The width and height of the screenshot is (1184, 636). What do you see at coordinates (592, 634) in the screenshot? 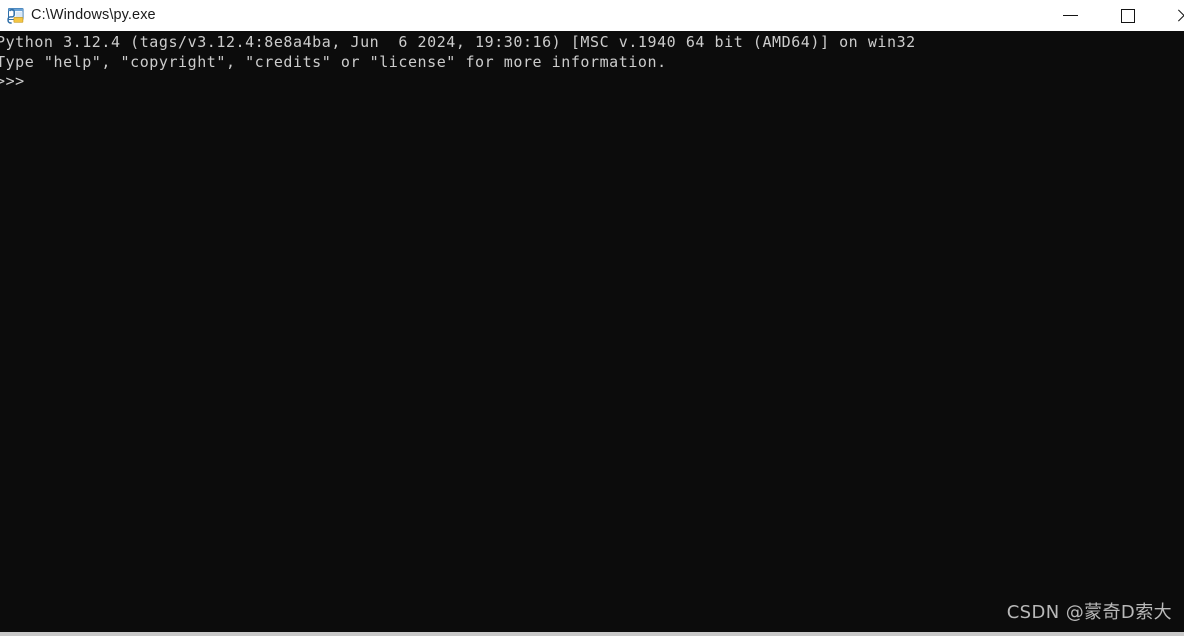
I see `bottom-edge-strip` at bounding box center [592, 634].